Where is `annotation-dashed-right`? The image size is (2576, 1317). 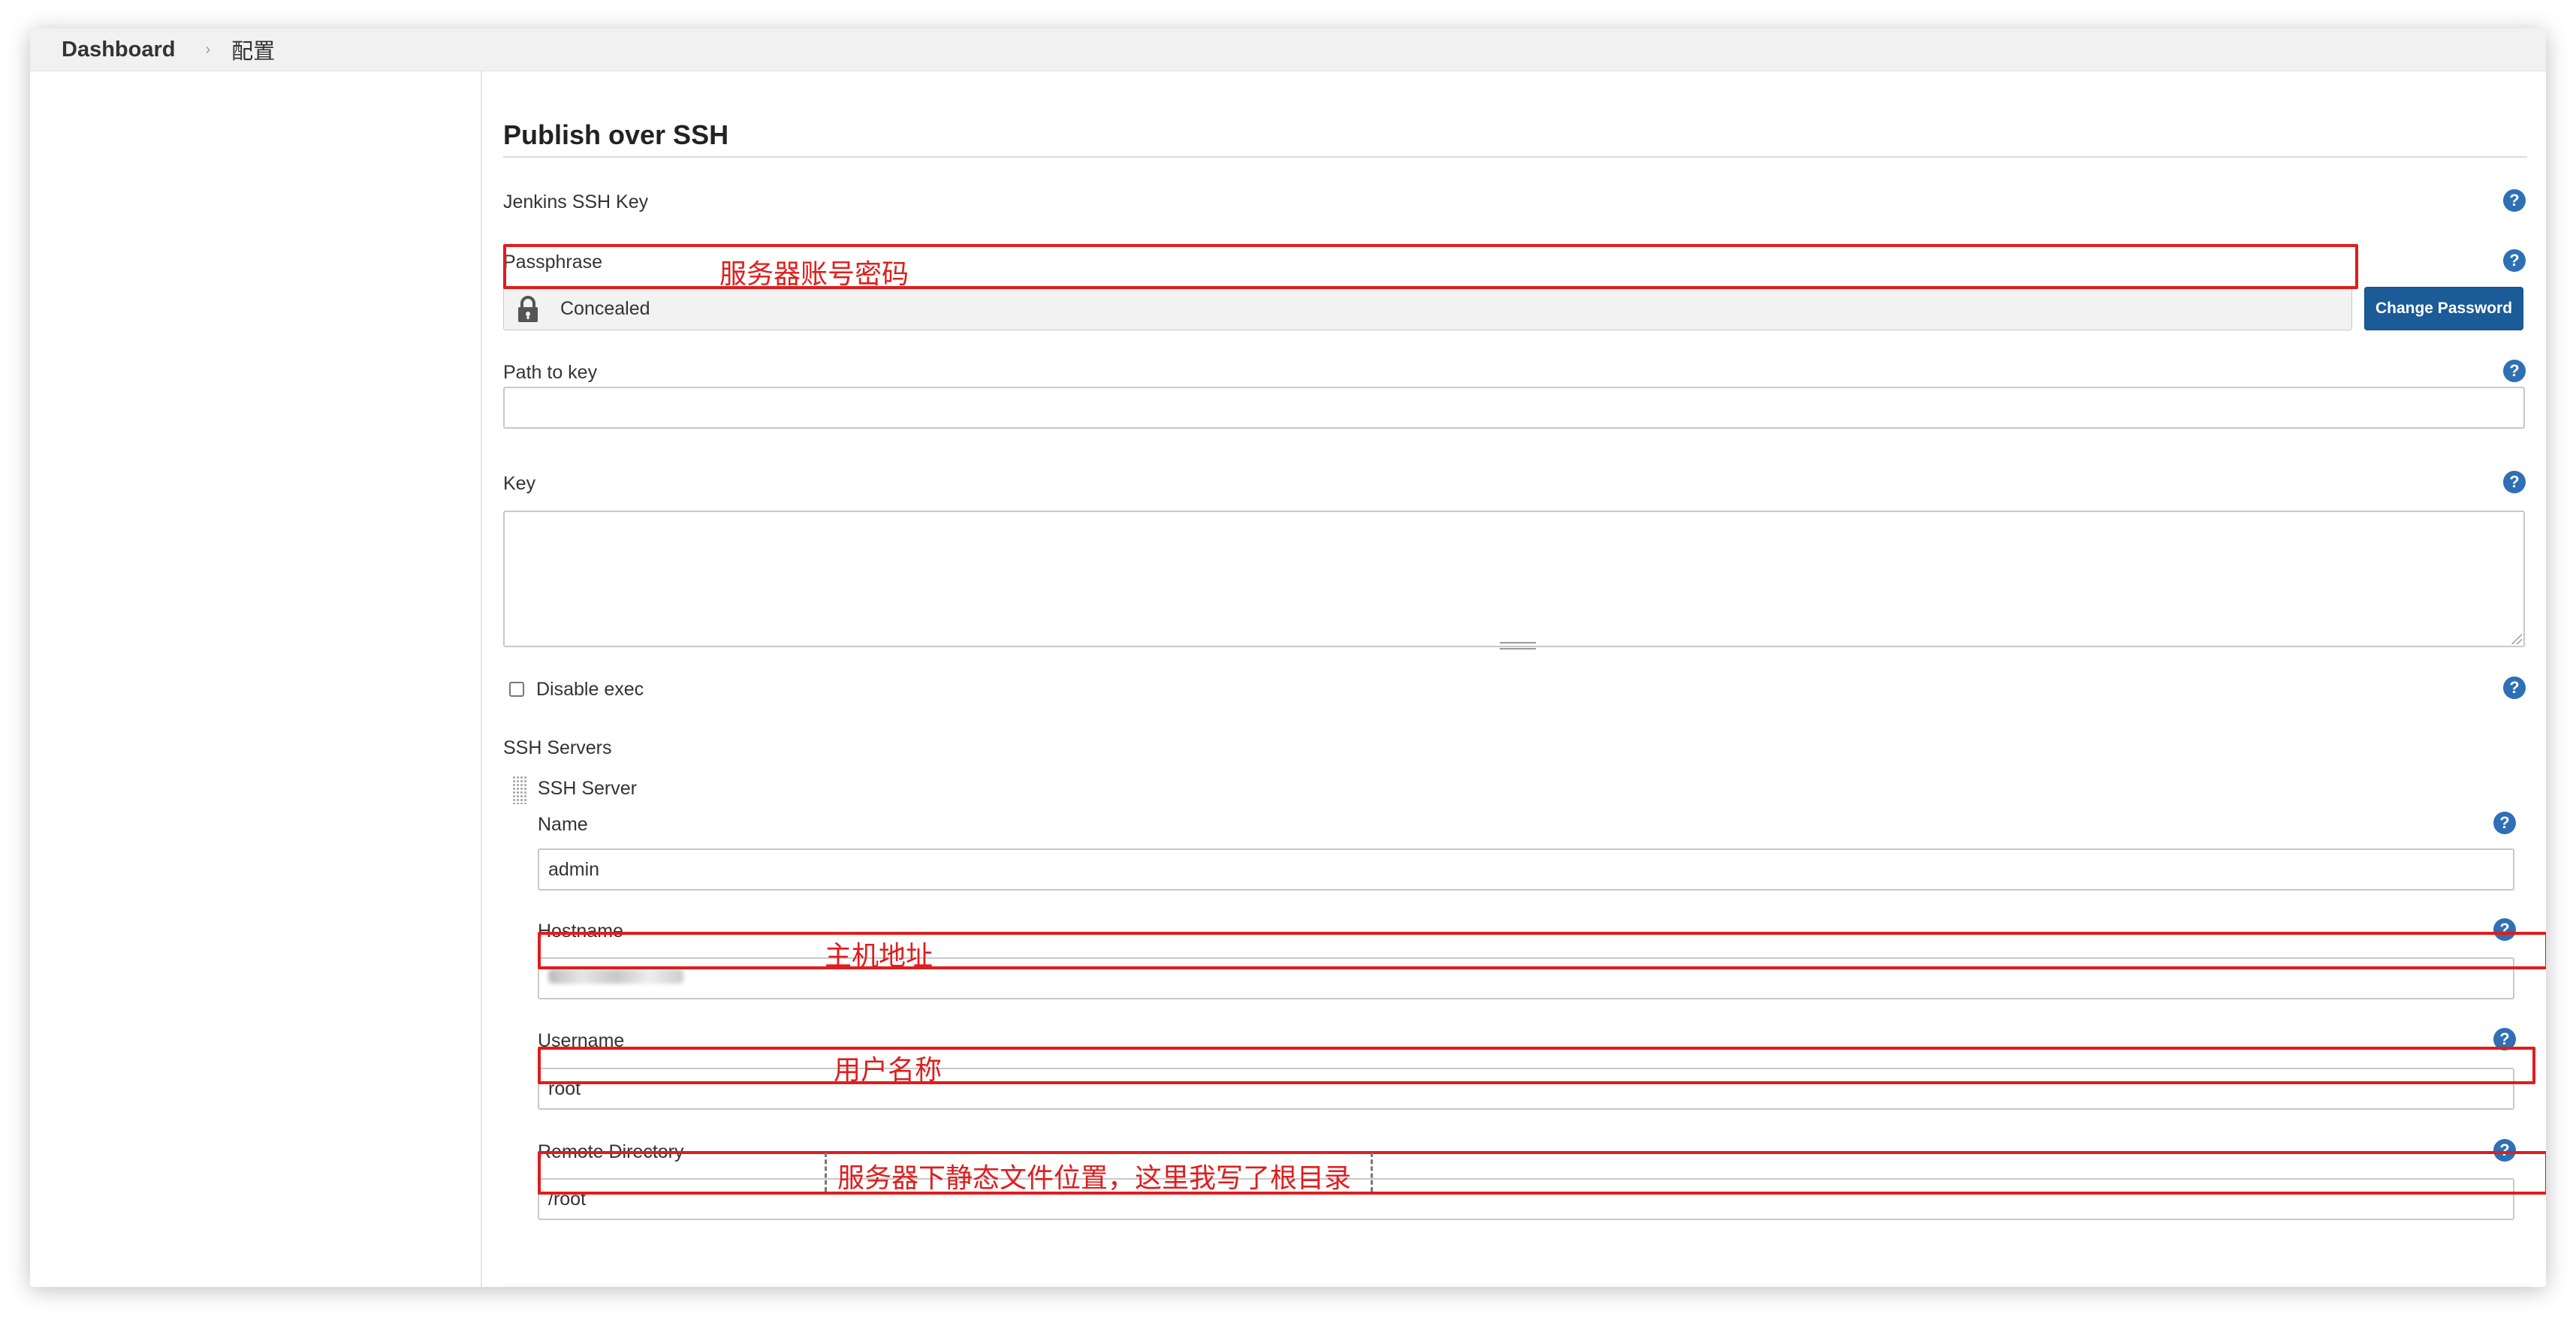
annotation-dashed-right is located at coordinates (1372, 1172).